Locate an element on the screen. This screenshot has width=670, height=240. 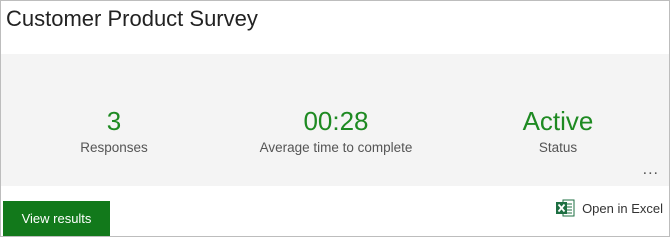
open-in-excel-label: Open in Excel is located at coordinates (622, 208).